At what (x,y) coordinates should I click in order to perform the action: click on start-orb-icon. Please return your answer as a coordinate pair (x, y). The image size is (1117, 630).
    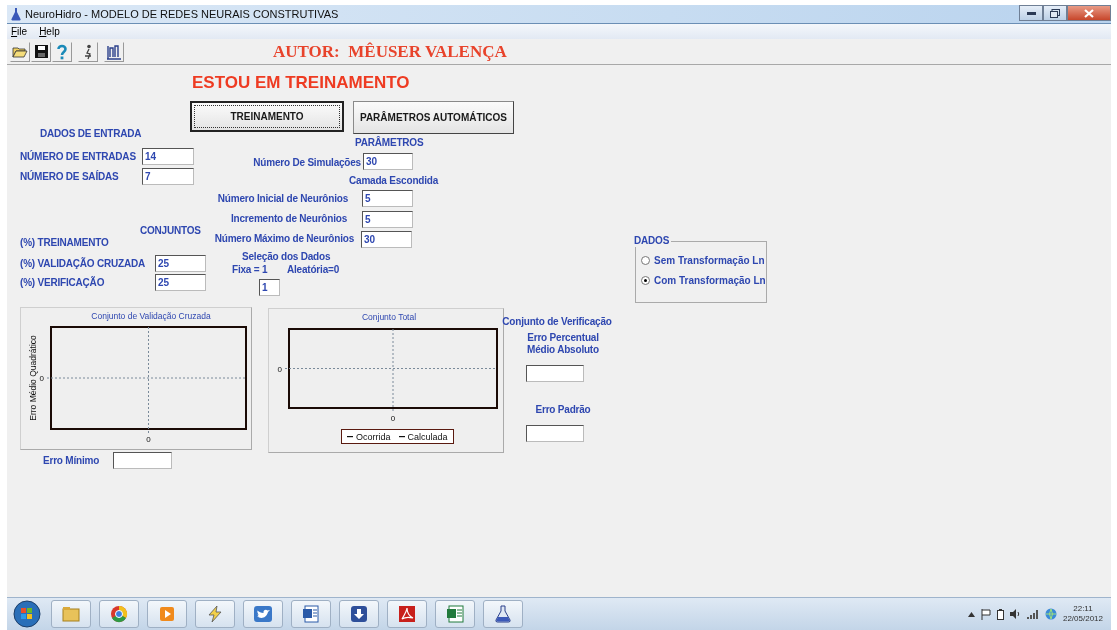
    Looking at the image, I should click on (27, 614).